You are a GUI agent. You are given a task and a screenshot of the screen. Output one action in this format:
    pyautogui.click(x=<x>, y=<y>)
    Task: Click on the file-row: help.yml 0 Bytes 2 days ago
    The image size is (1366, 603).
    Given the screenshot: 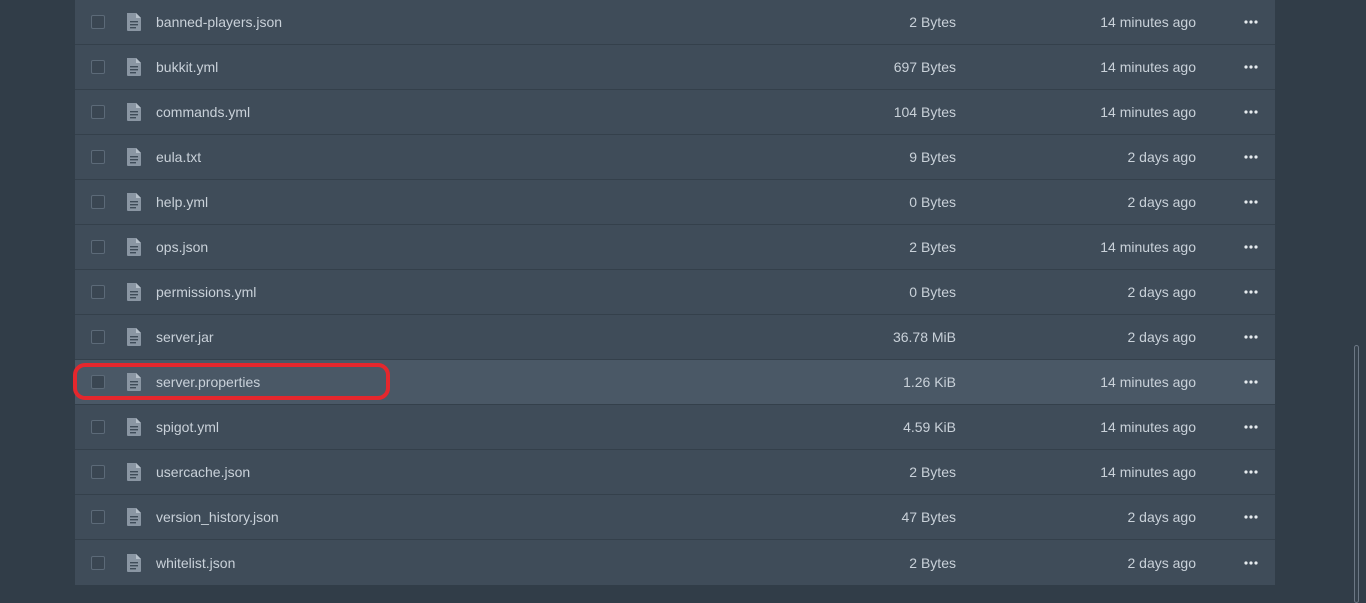 What is the action you would take?
    pyautogui.click(x=675, y=202)
    